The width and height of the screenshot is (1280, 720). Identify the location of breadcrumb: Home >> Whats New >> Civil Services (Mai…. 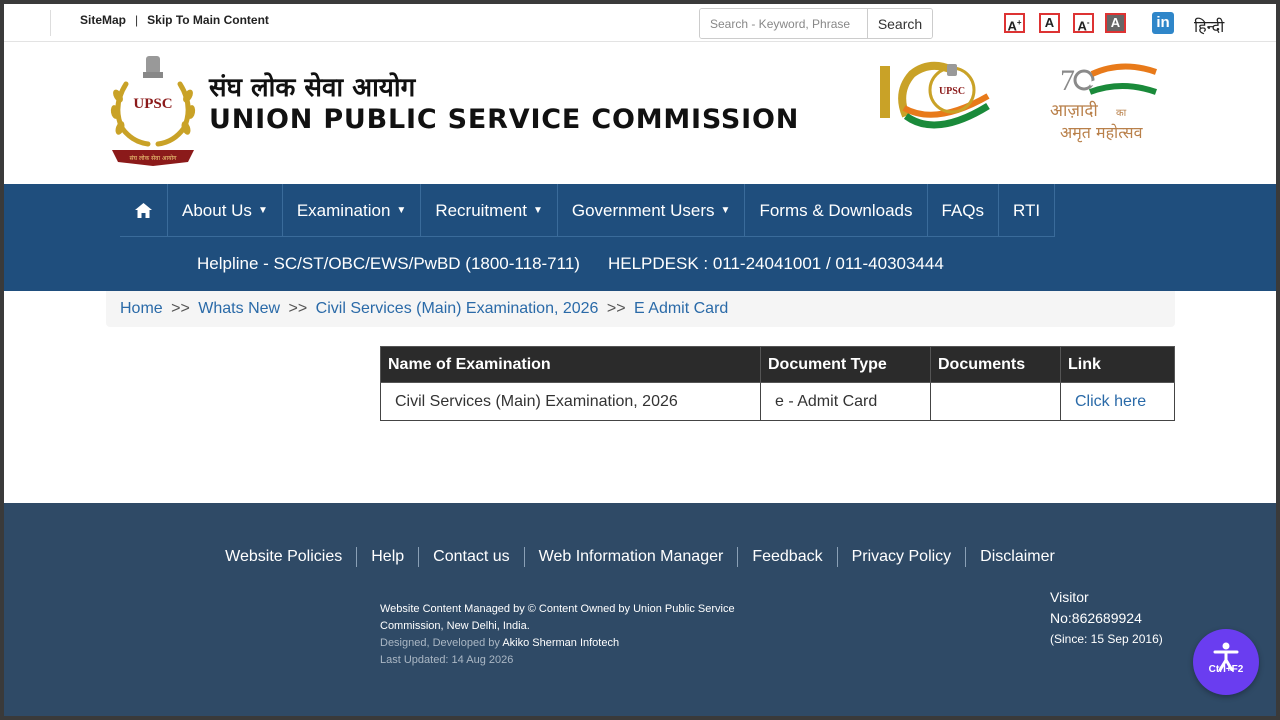
(640, 309).